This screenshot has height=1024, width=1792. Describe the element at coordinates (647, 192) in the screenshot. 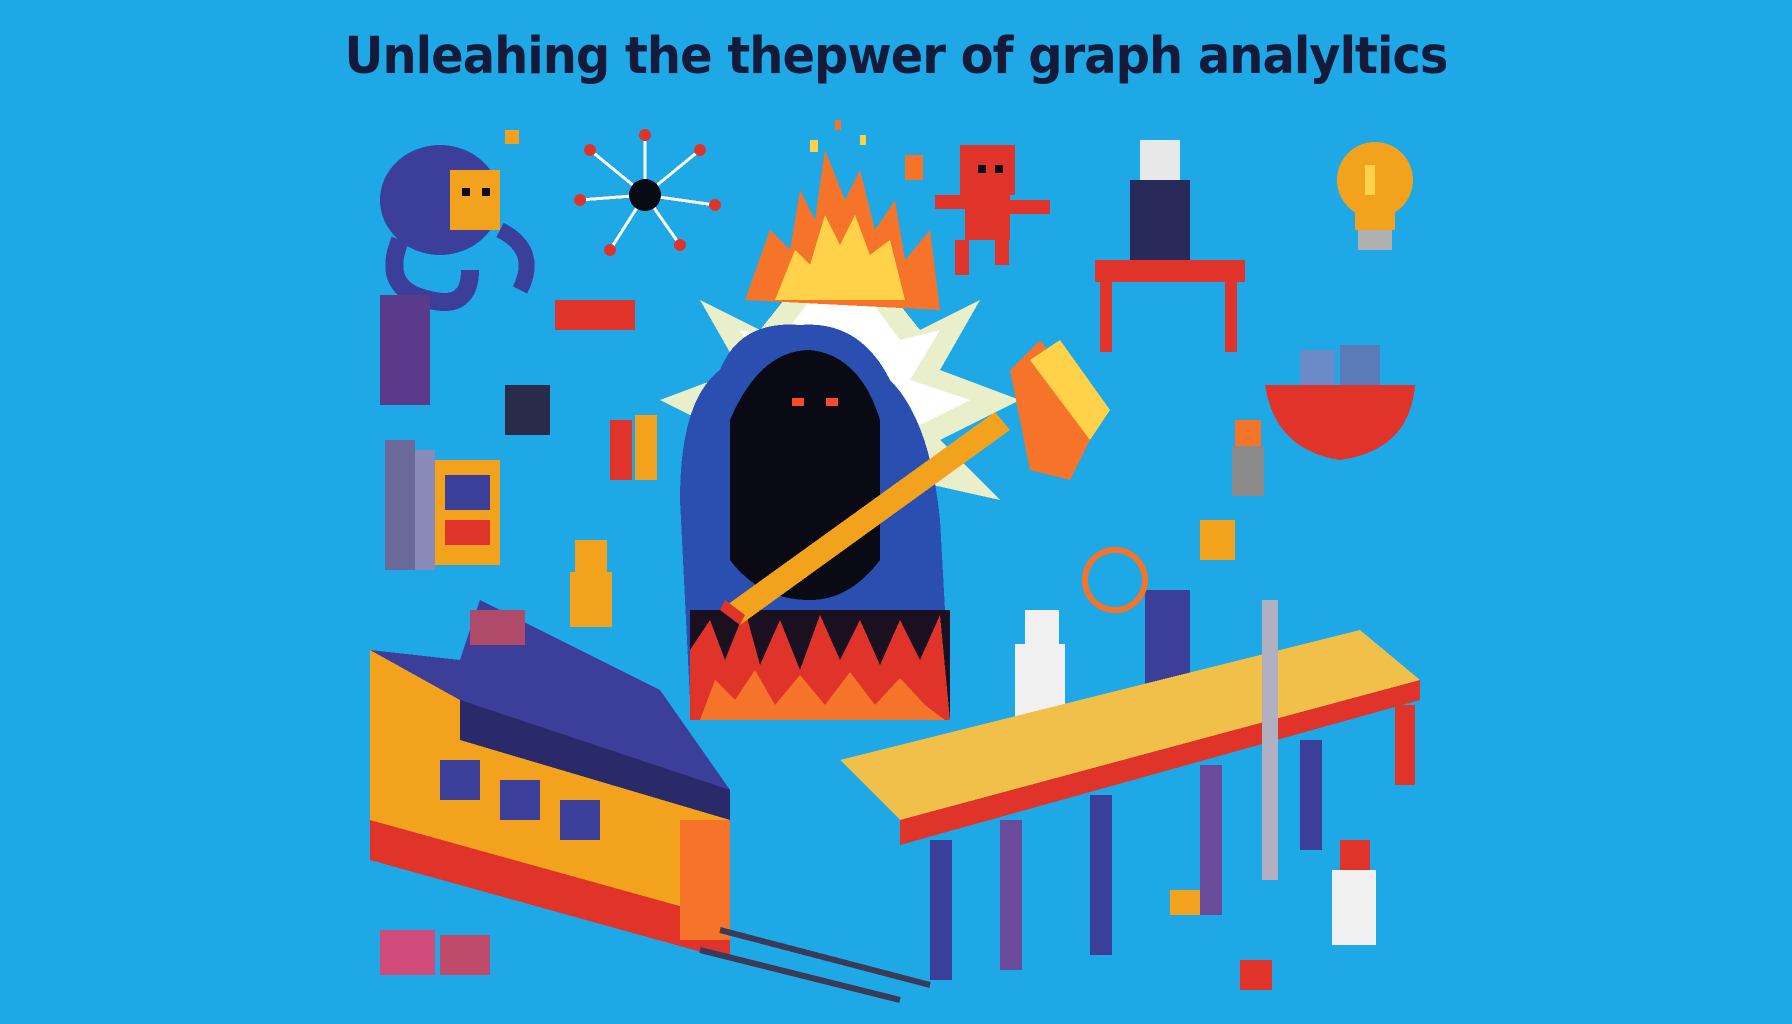

I see `network-node` at that location.